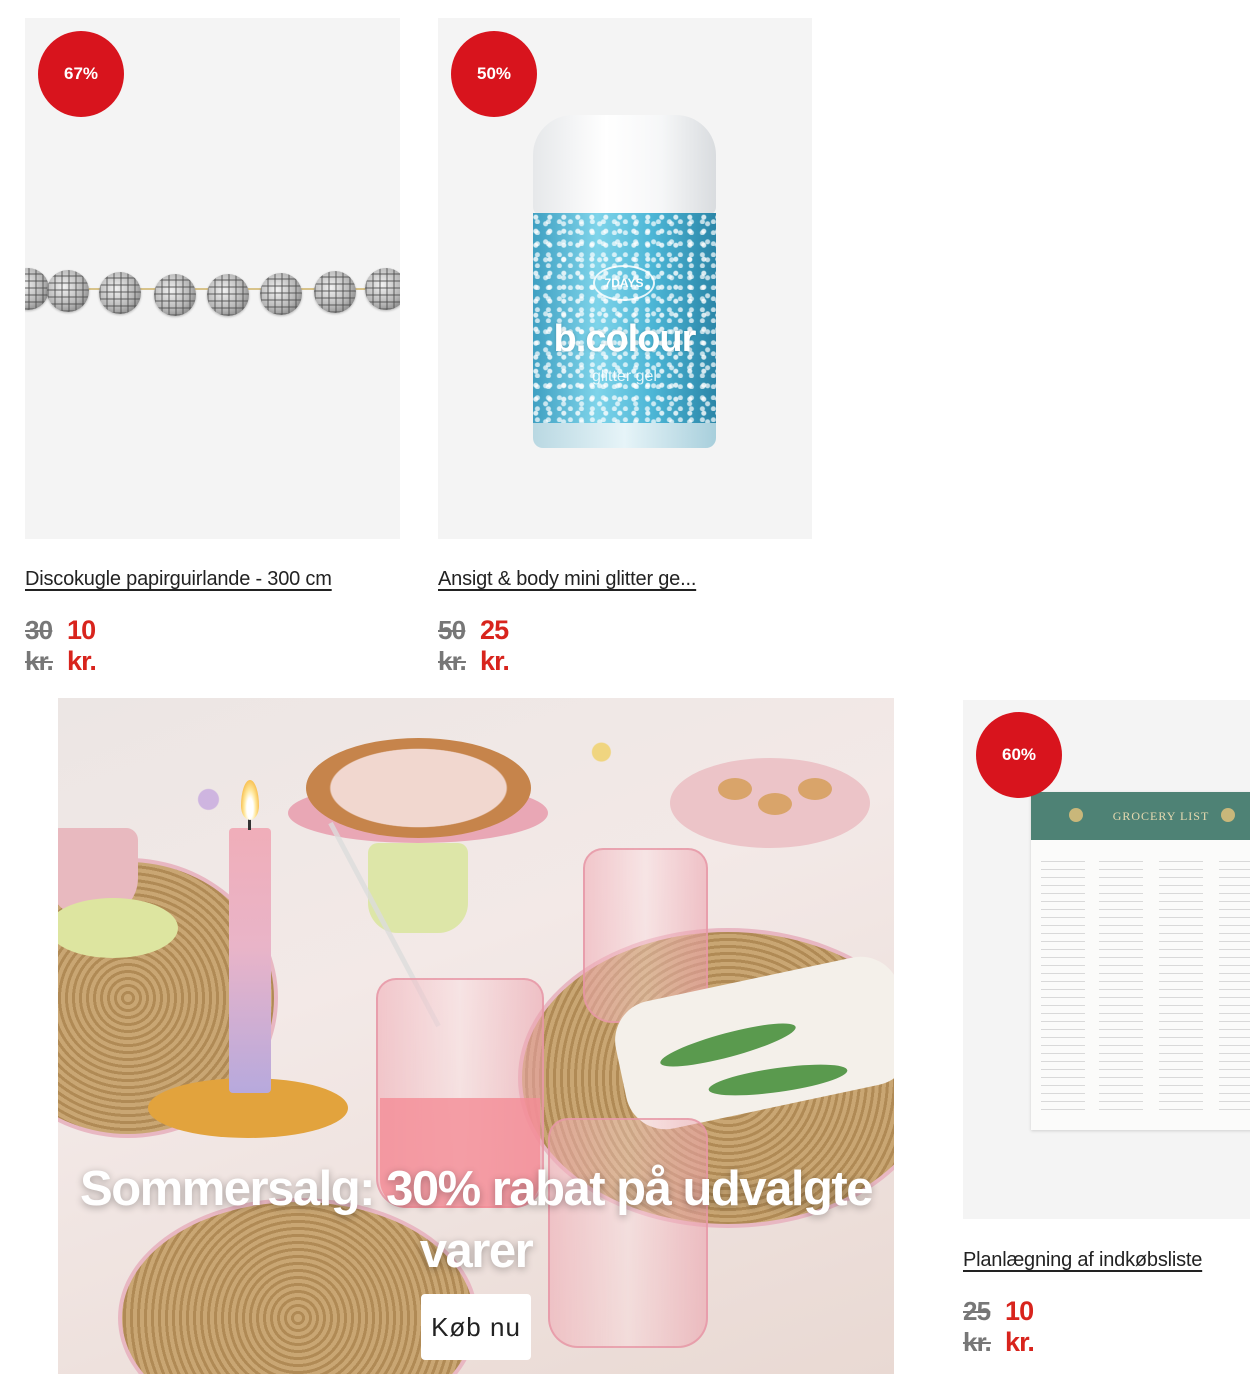 The image size is (1250, 1374). I want to click on price-row: 25 kr. 10 kr., so click(999, 1327).